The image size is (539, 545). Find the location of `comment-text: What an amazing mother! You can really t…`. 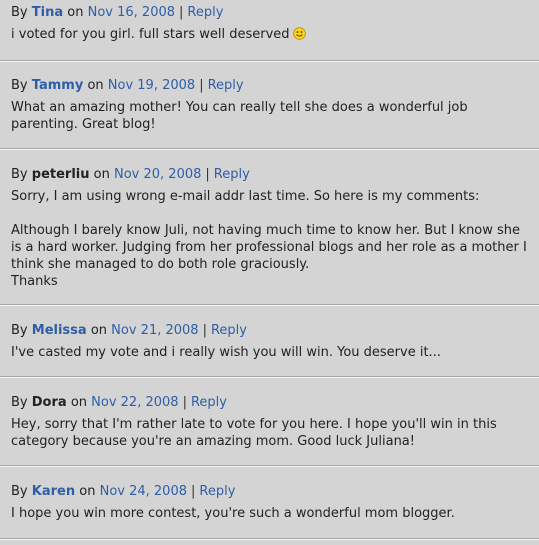

comment-text: What an amazing mother! You can really t… is located at coordinates (239, 116).